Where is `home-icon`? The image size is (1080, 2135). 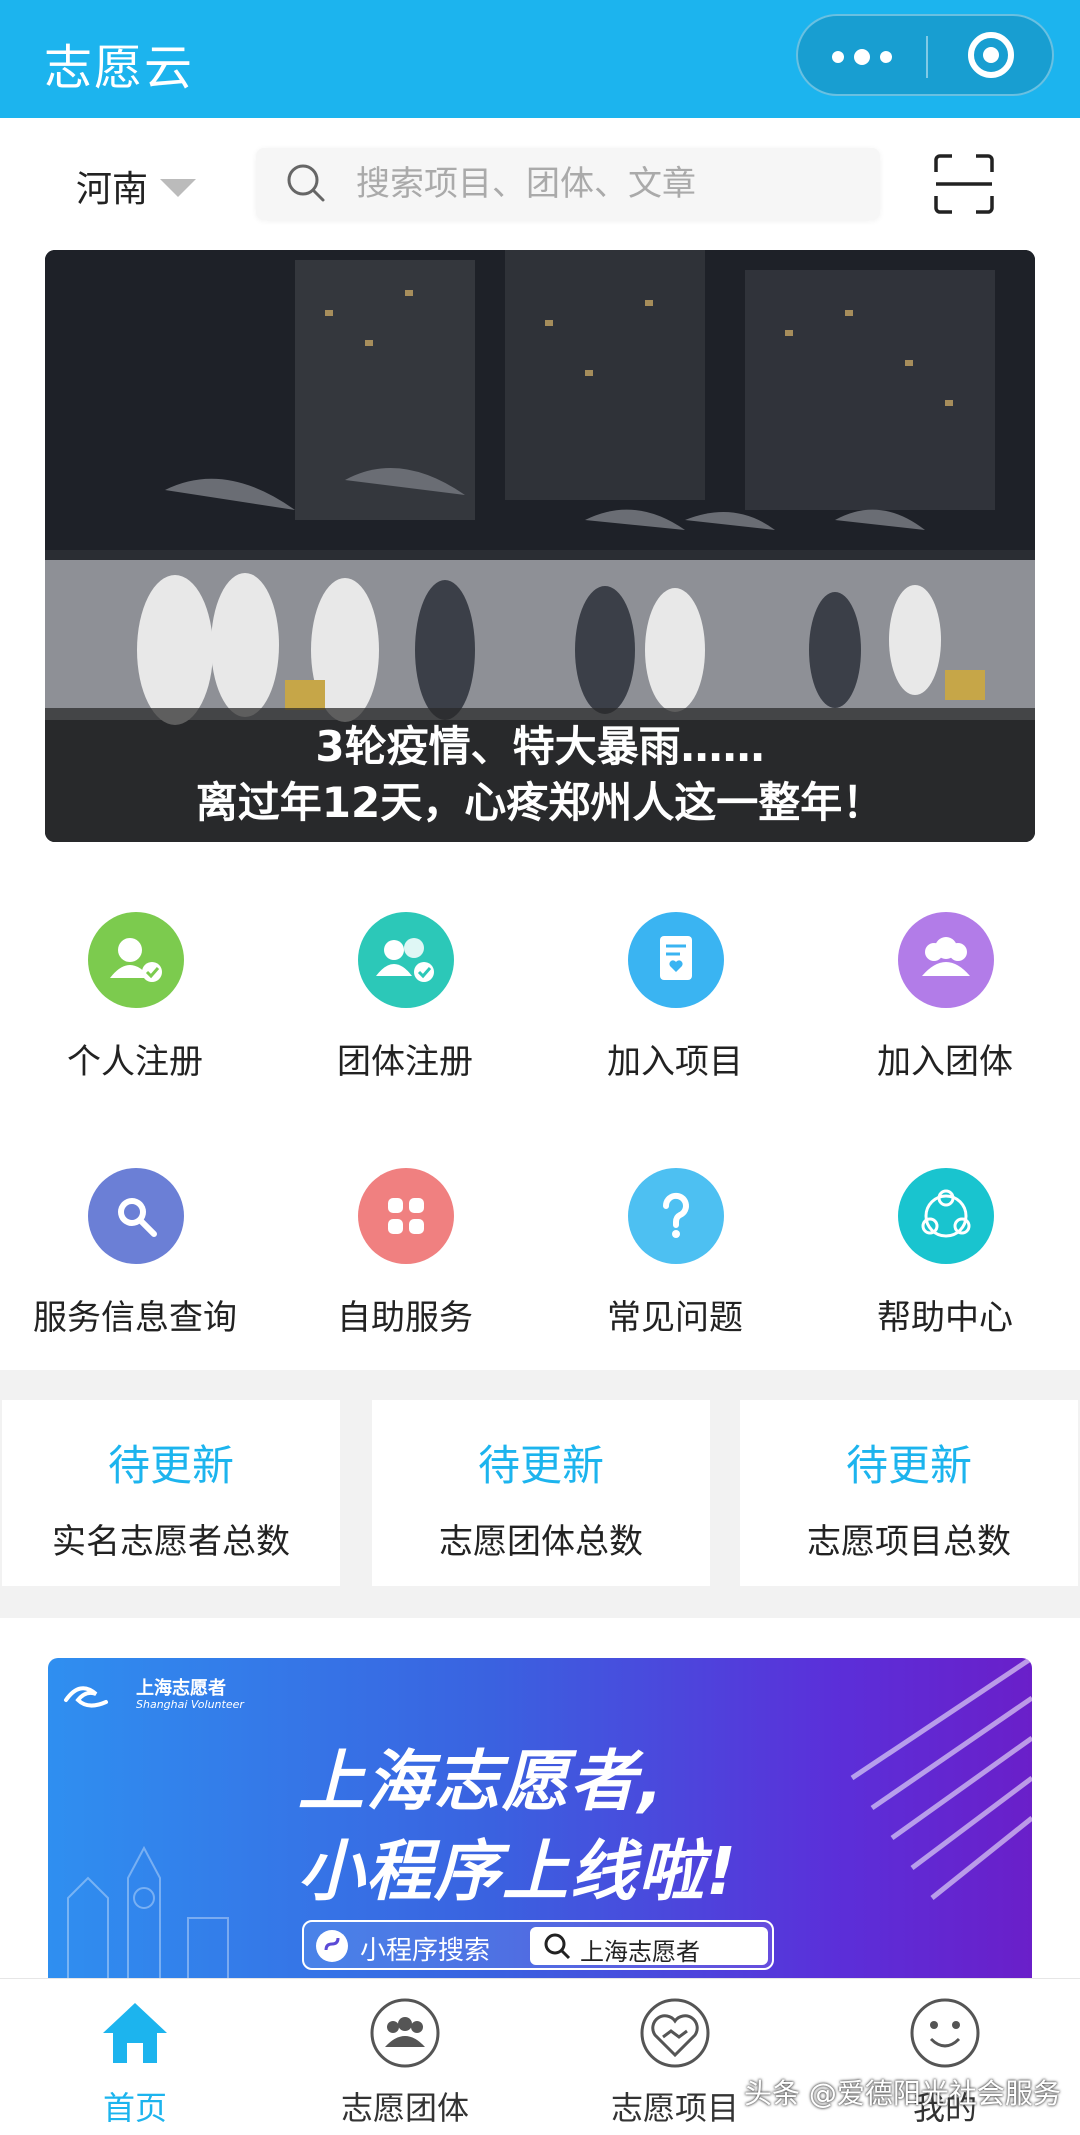
home-icon is located at coordinates (135, 2033).